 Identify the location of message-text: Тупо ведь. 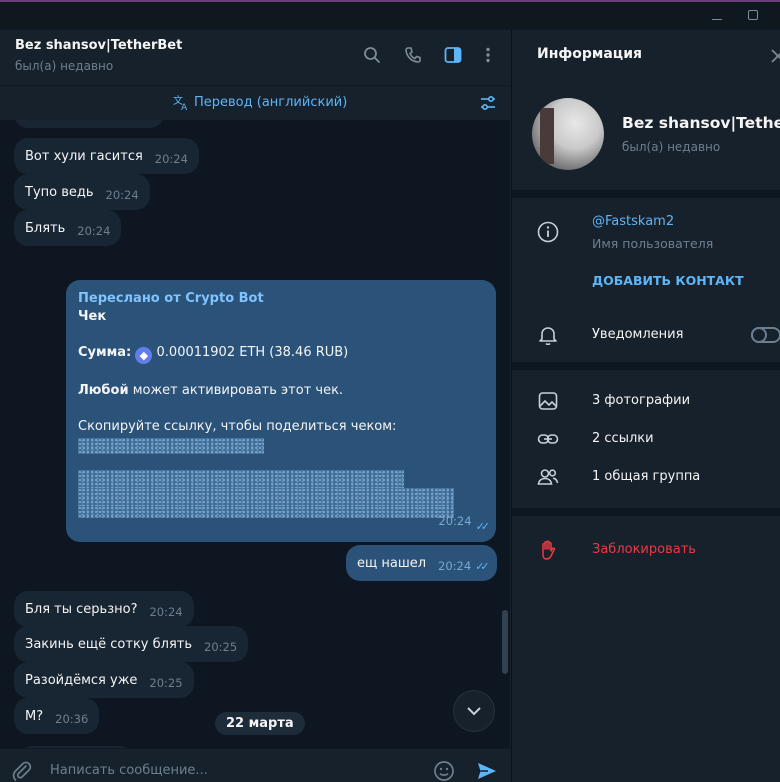
(59, 192).